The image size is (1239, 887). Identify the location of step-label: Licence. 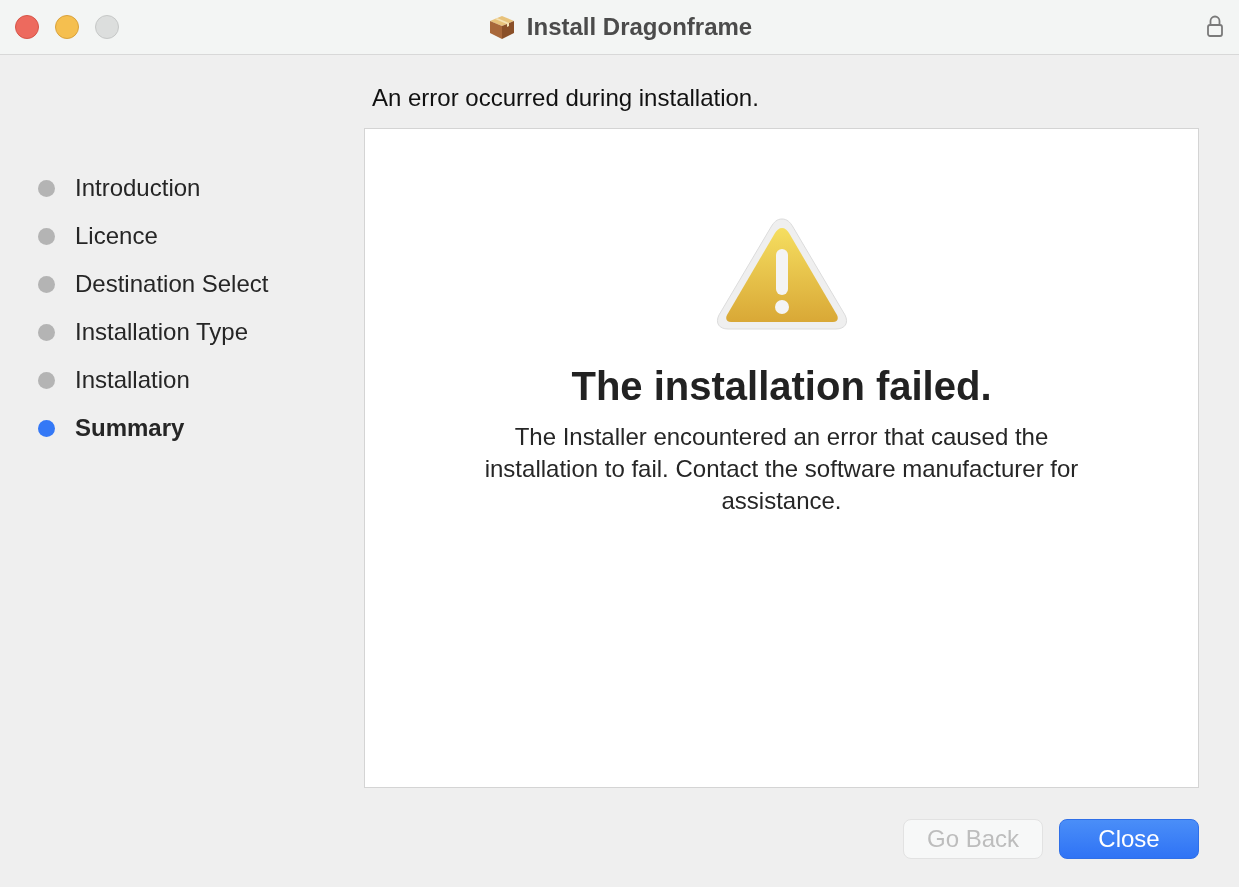
(116, 236).